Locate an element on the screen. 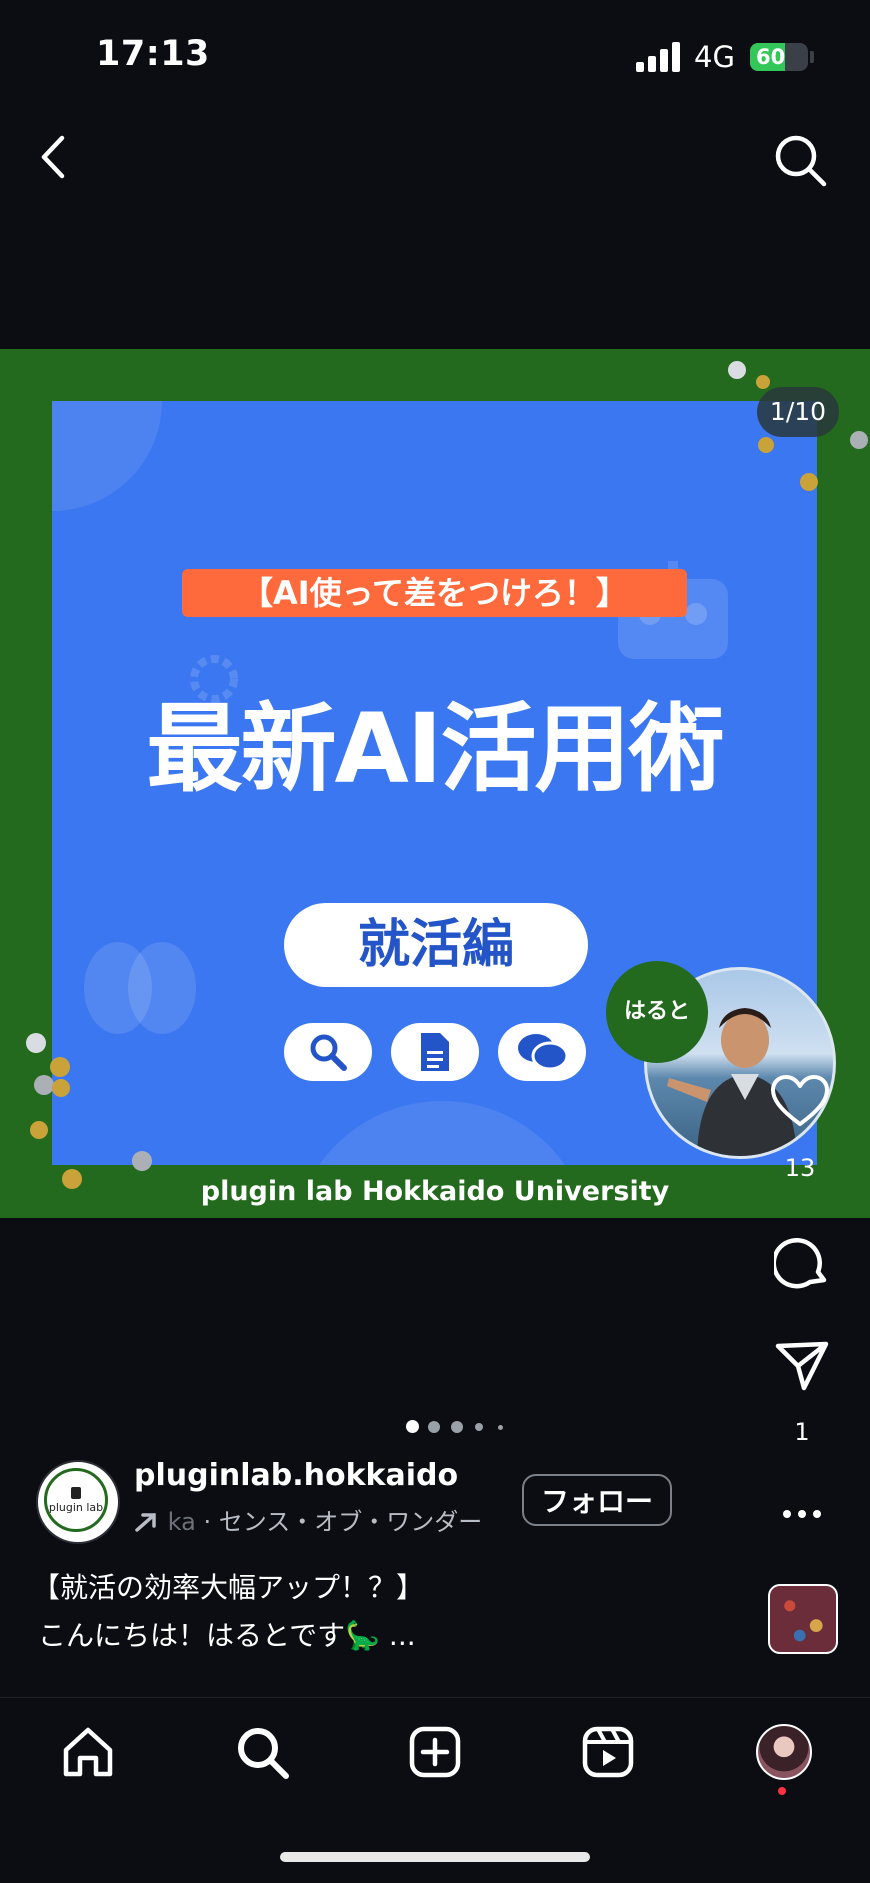  chat-icon is located at coordinates (543, 1052).